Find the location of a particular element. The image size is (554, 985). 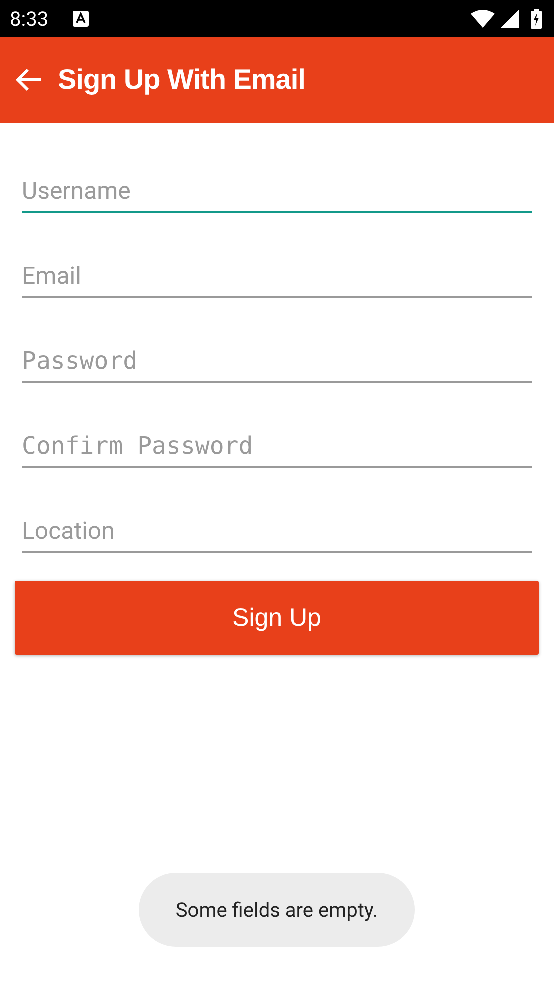

signal-icon is located at coordinates (510, 19).